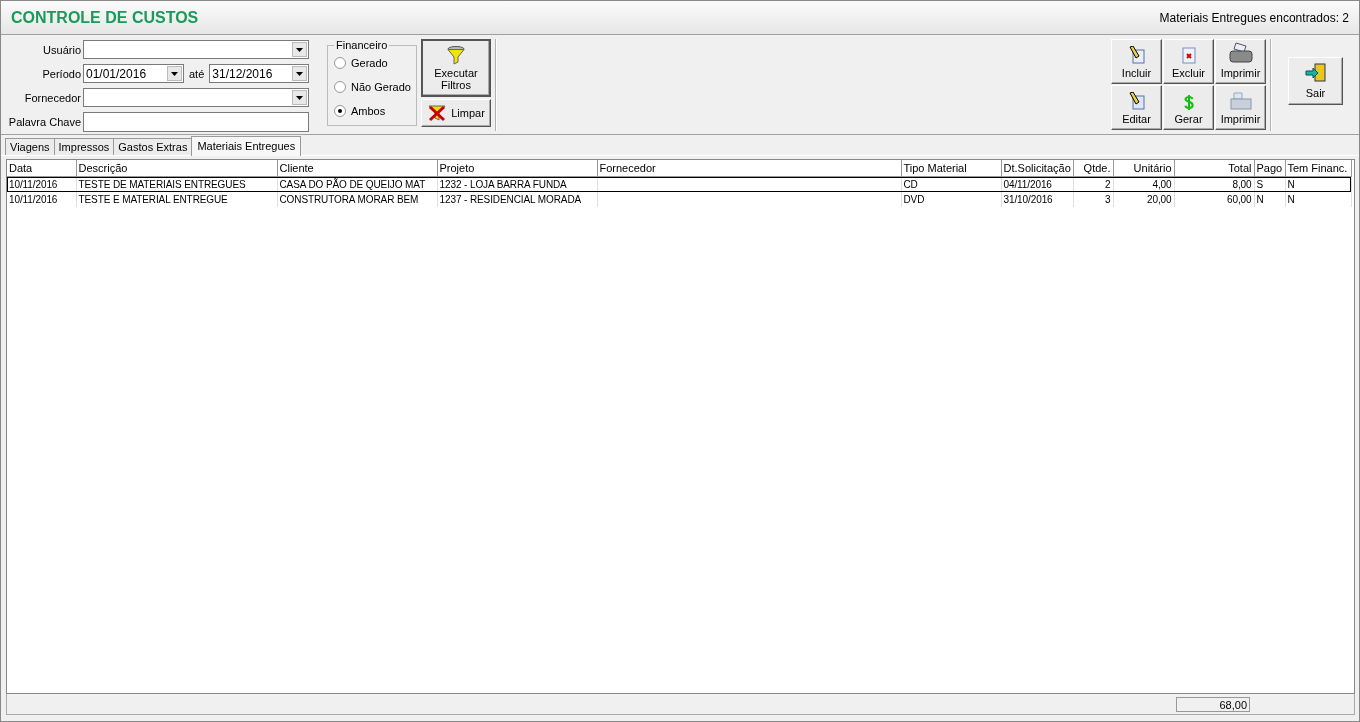 This screenshot has width=1360, height=722. What do you see at coordinates (153, 146) in the screenshot?
I see `tab: Gastos Extras` at bounding box center [153, 146].